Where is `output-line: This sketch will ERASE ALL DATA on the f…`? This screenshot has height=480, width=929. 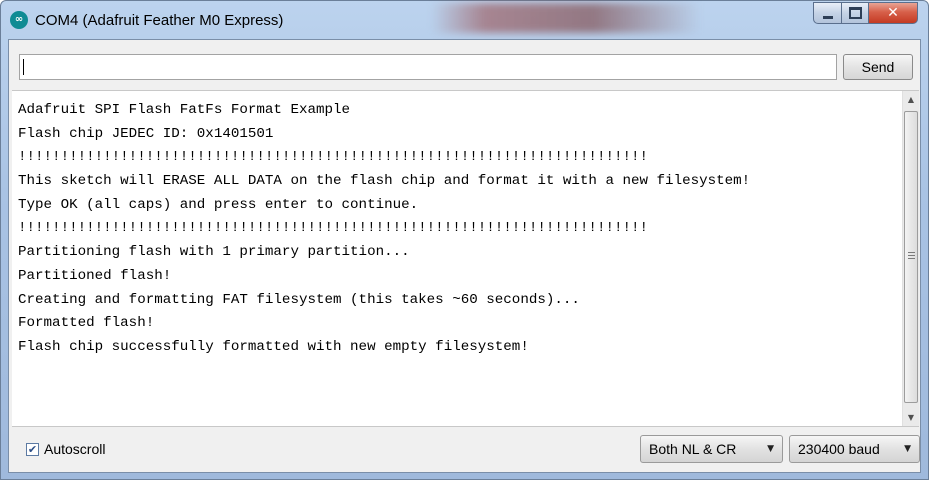 output-line: This sketch will ERASE ALL DATA on the f… is located at coordinates (384, 181).